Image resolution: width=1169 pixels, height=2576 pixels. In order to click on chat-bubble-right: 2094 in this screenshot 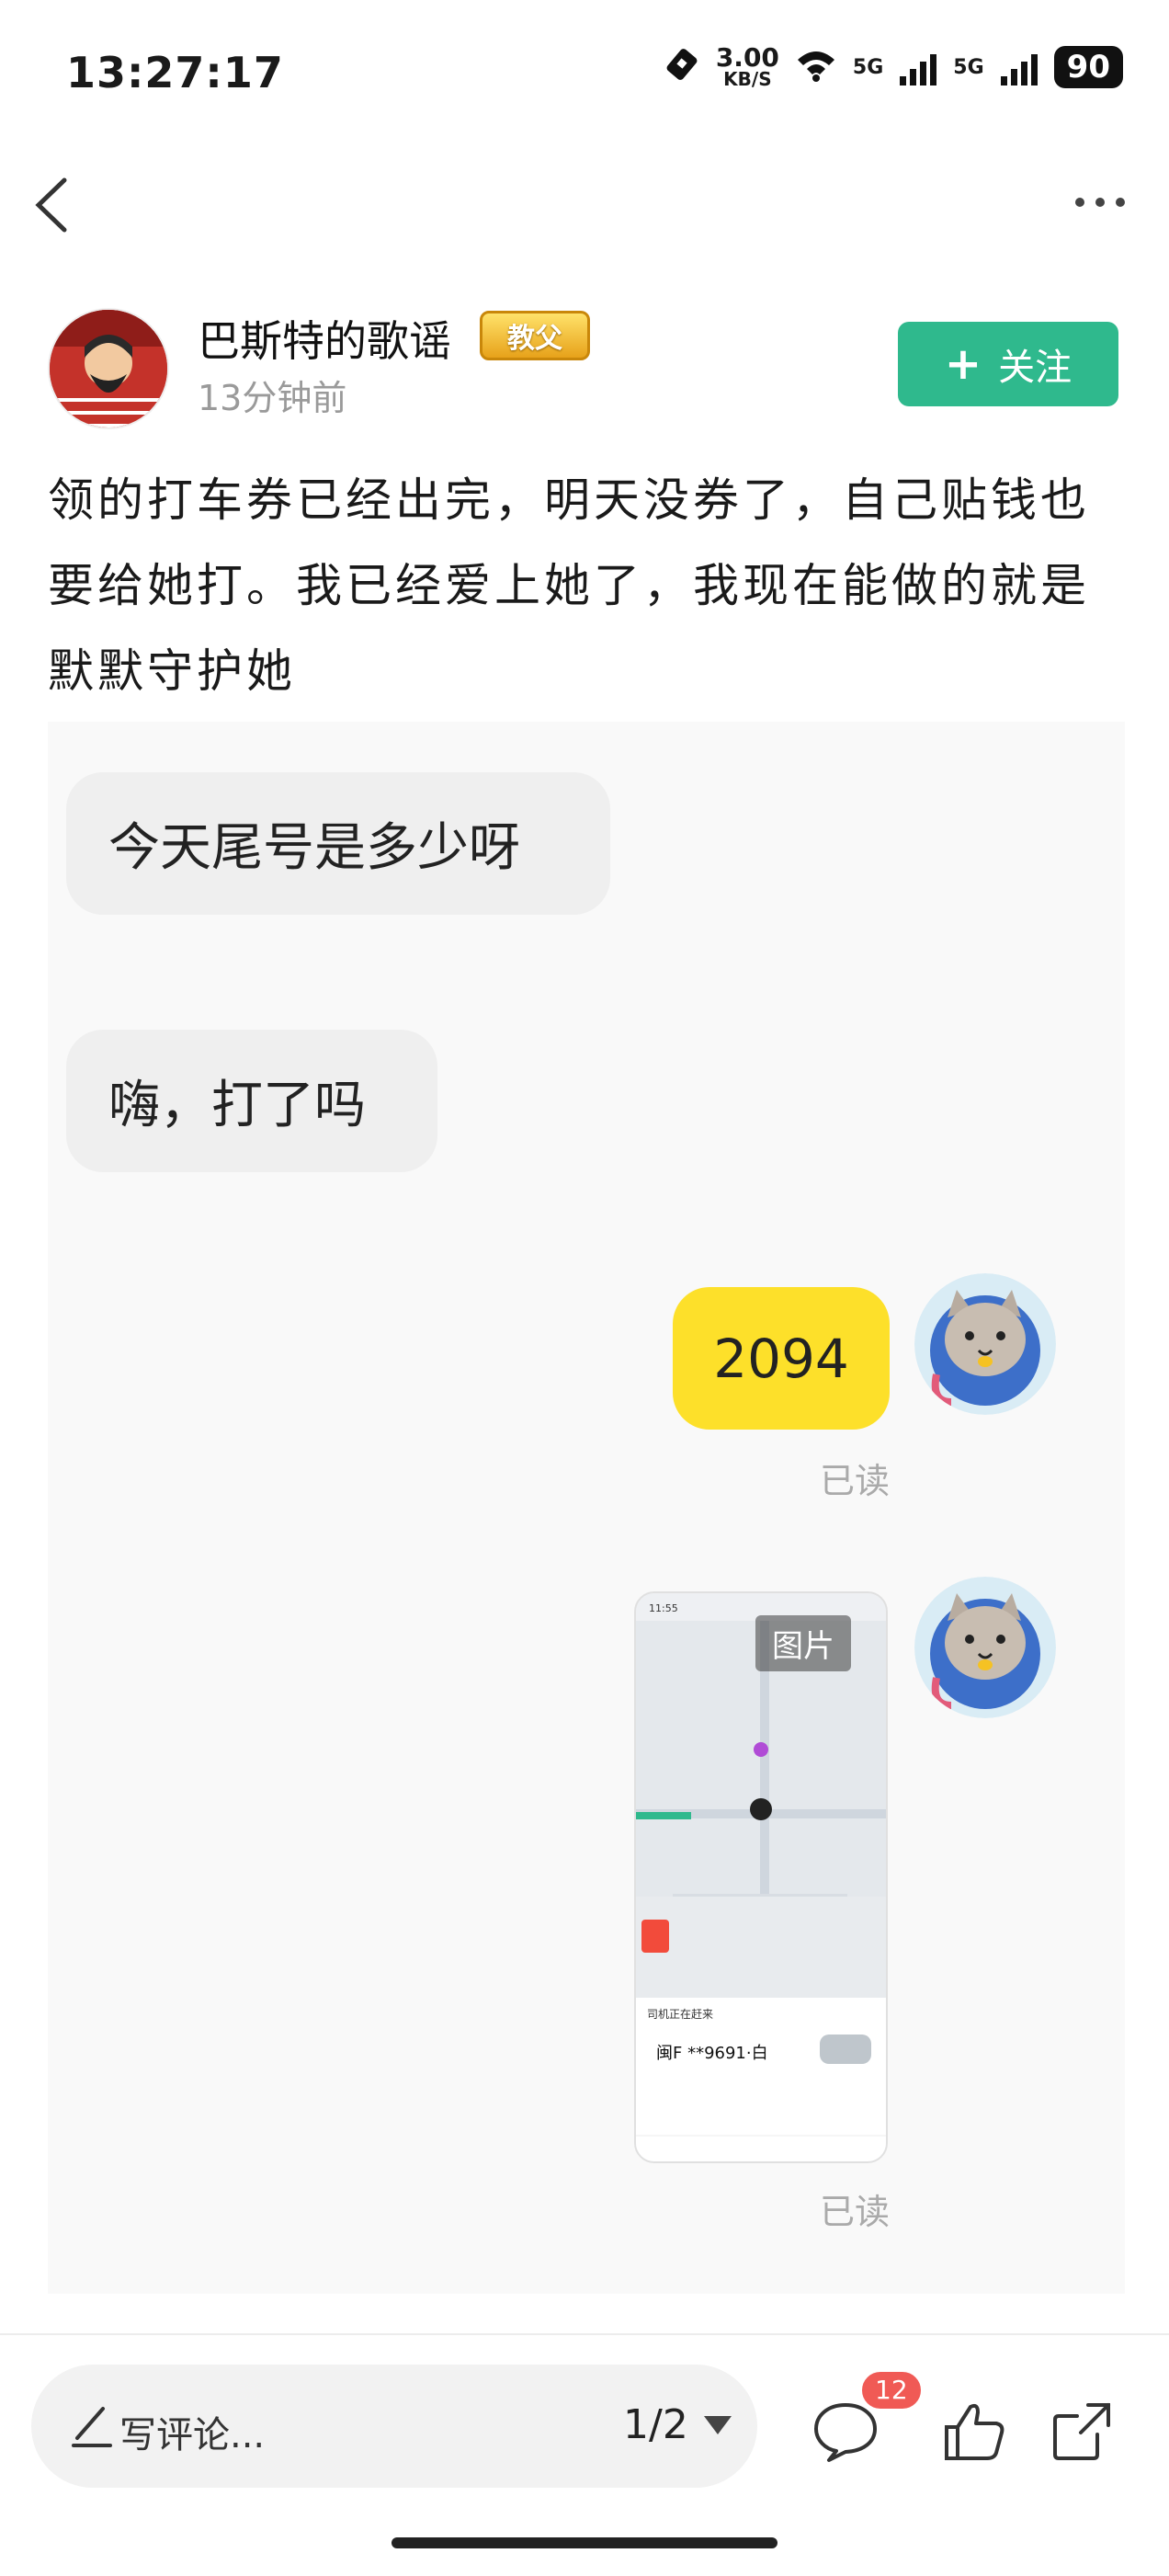, I will do `click(781, 1358)`.